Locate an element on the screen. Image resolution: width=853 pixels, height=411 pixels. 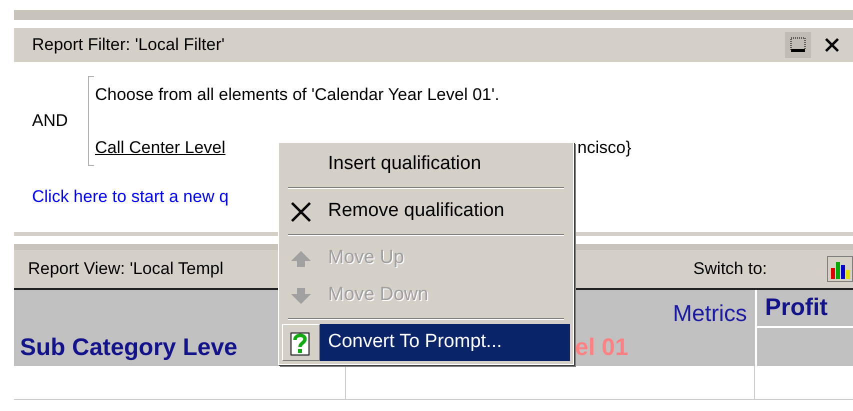
new-qualification-link: Click here to start a new q is located at coordinates (130, 196).